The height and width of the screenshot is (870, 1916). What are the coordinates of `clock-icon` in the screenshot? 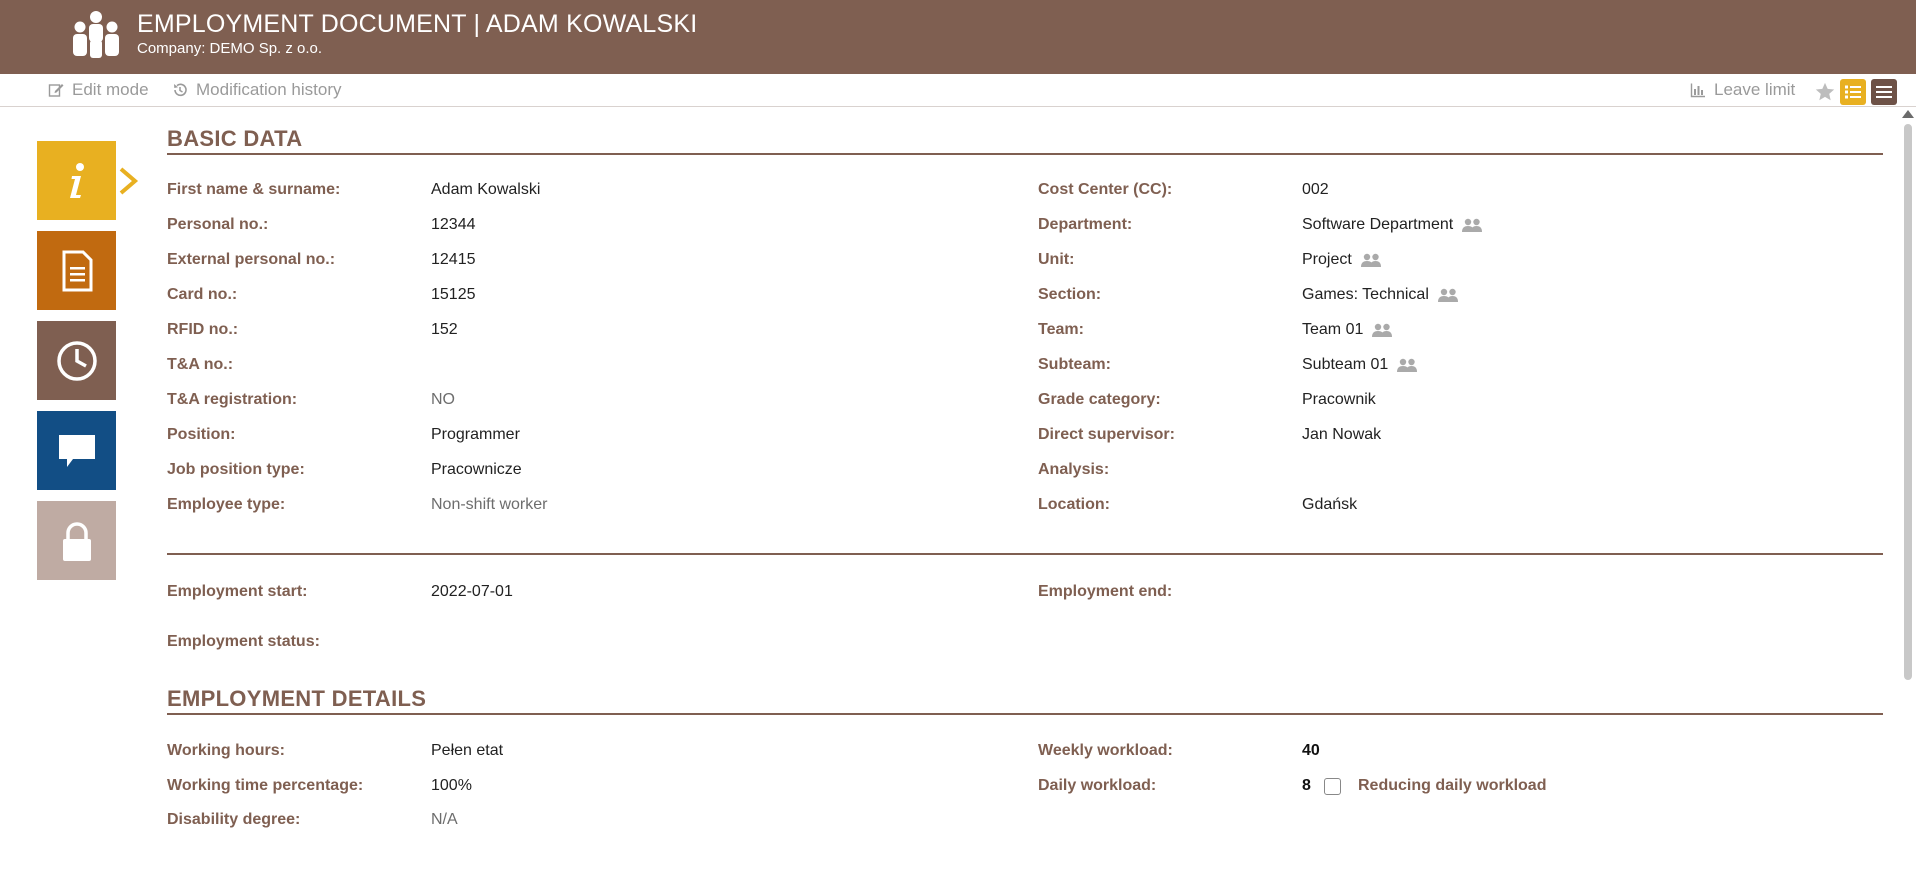 It's located at (76, 360).